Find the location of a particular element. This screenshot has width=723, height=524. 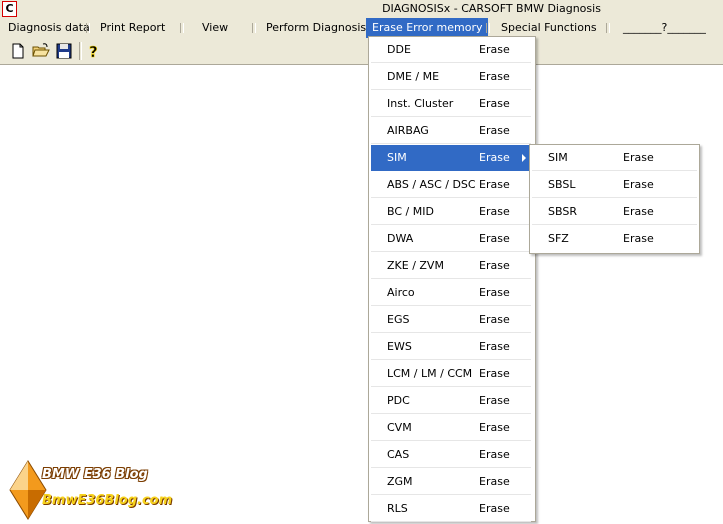

menu-item-label: LCM / LM / CCM is located at coordinates (430, 373).